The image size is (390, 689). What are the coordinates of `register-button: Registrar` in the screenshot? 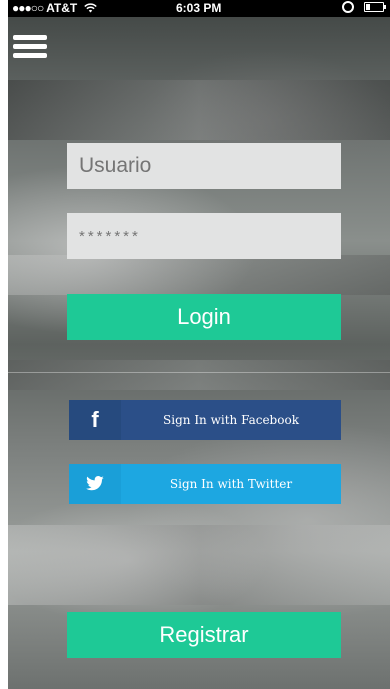 It's located at (204, 635).